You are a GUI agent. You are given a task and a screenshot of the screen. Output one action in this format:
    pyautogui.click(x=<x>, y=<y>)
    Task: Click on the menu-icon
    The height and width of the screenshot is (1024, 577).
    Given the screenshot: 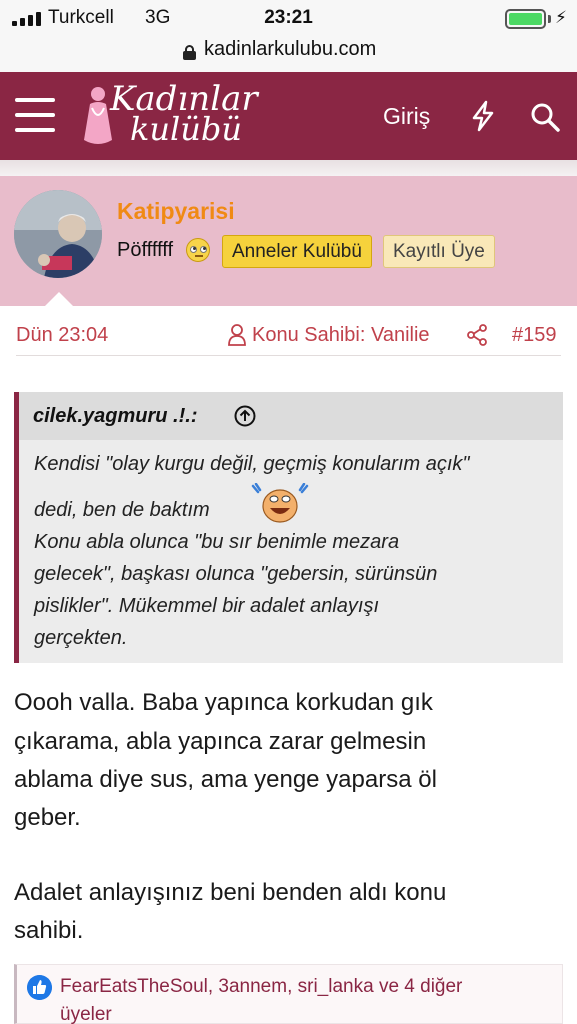 What is the action you would take?
    pyautogui.click(x=35, y=115)
    